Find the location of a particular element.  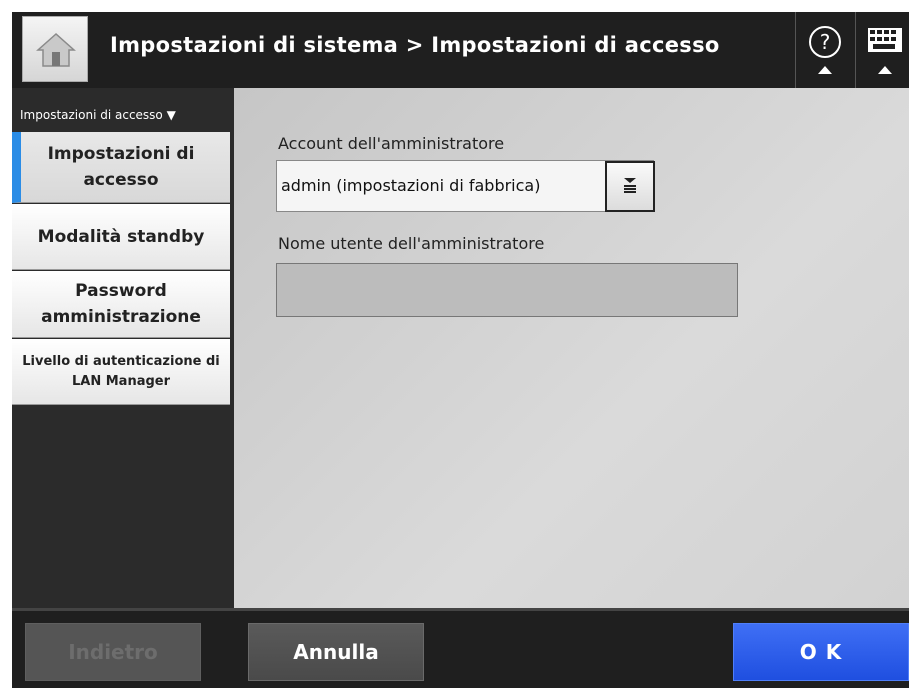

sidebar-item-label: Modalità standby is located at coordinates (121, 236).